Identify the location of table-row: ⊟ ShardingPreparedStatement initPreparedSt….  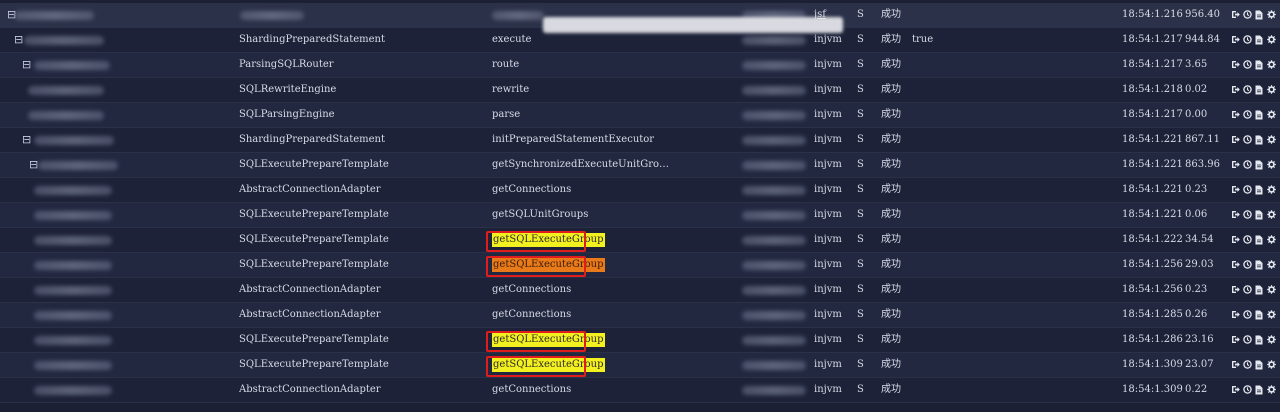
(640, 140).